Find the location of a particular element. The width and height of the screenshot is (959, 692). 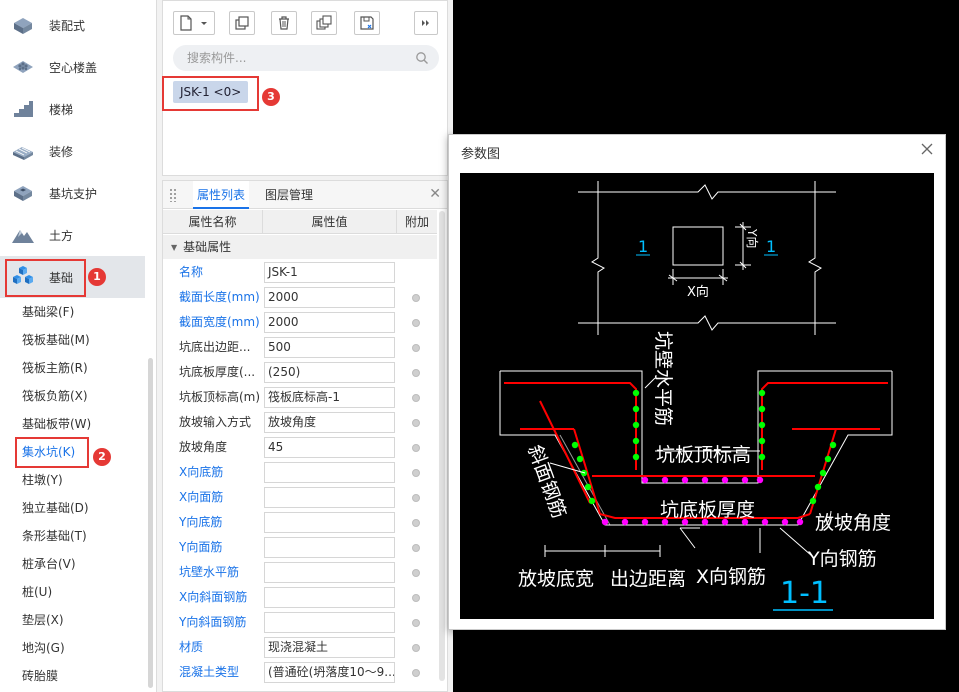

copy-component-button is located at coordinates (242, 23).